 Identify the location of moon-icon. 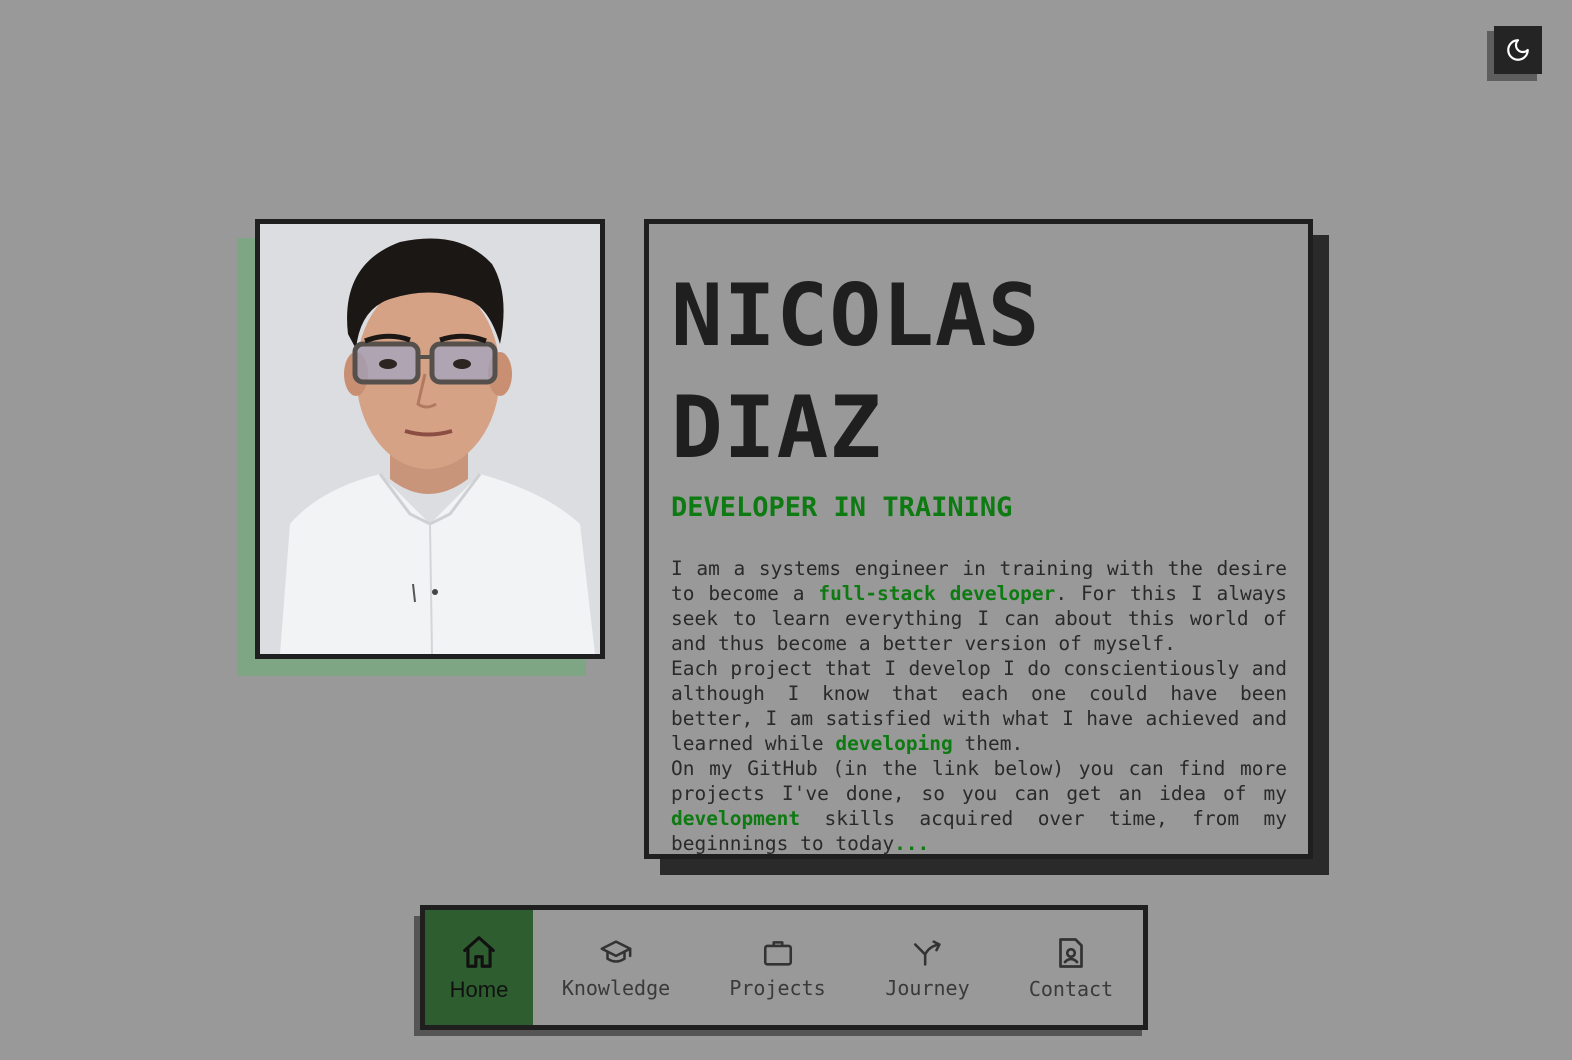
(1518, 50).